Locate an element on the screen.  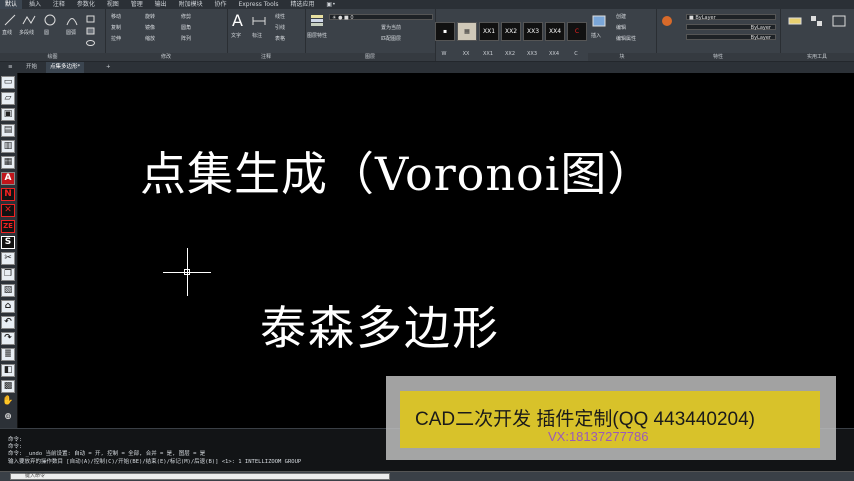
text-tool-icon: A is located at coordinates (237, 20).